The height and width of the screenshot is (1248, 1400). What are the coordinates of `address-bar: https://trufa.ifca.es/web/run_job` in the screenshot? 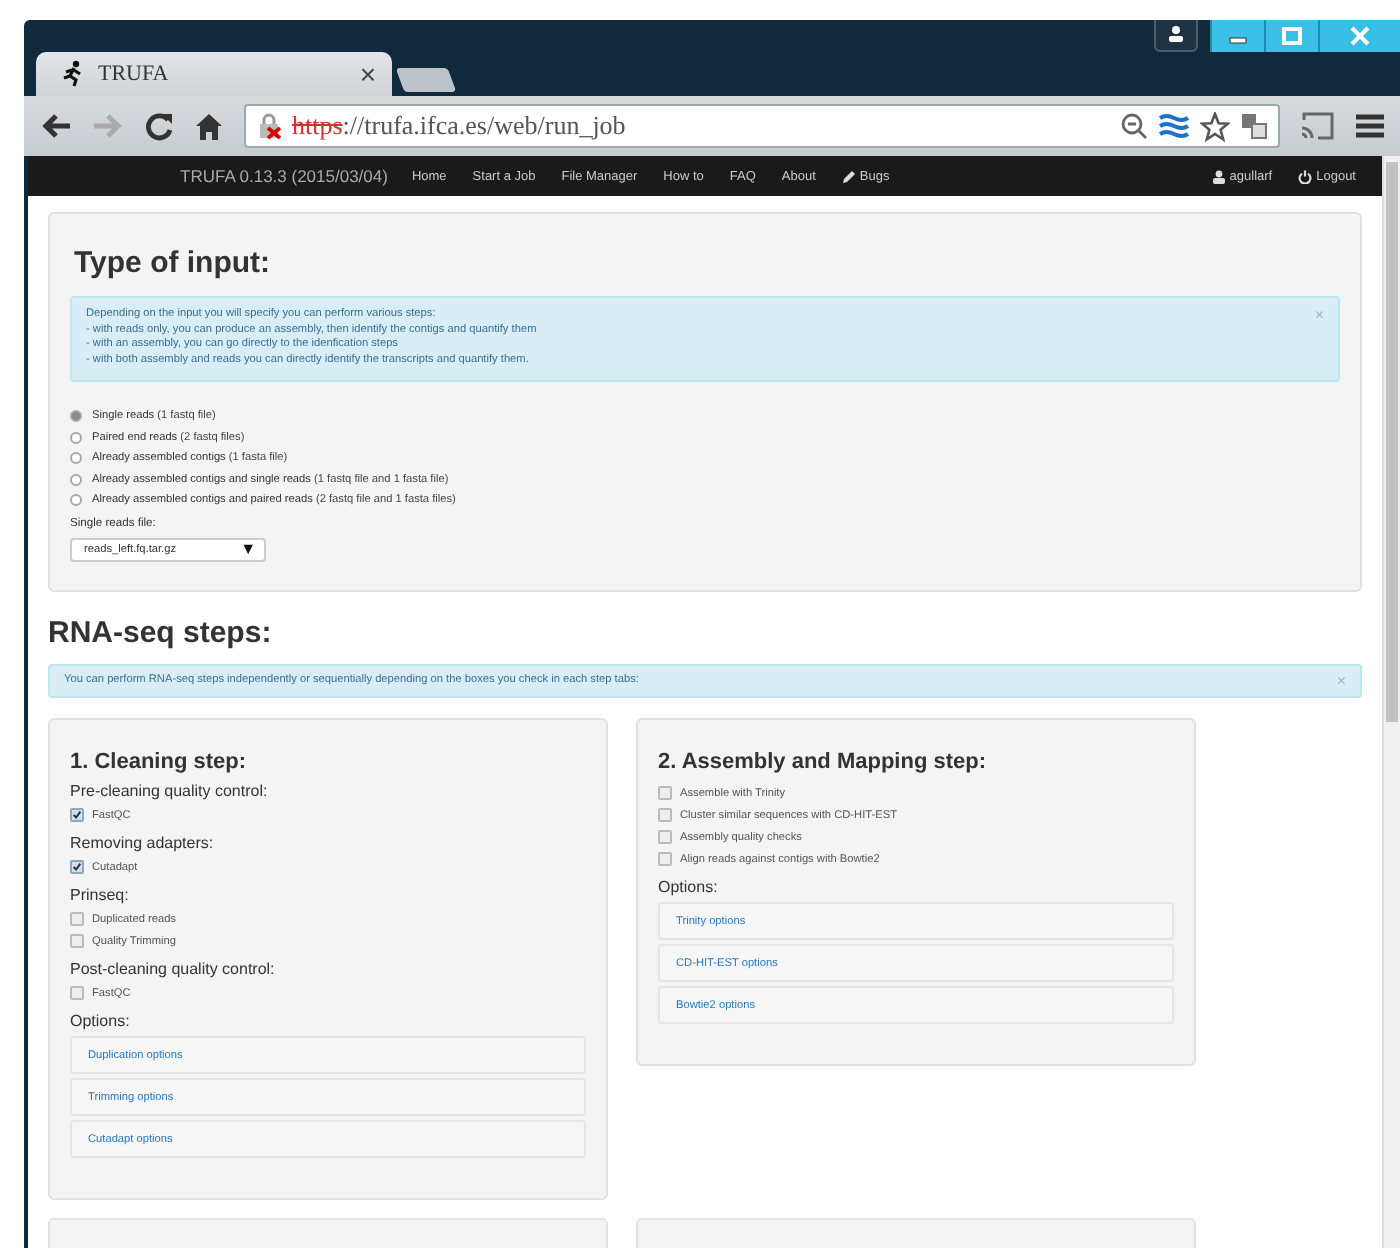 It's located at (762, 126).